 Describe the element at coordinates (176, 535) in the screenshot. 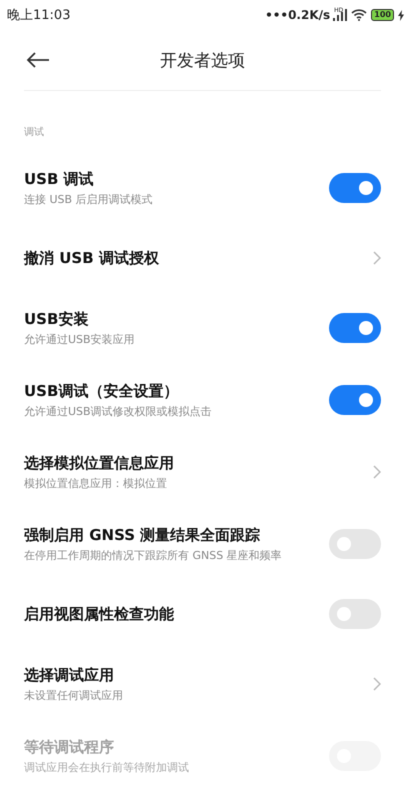

I see `setting-title: 强制启用 GNSS 测量结果全面跟踪` at that location.